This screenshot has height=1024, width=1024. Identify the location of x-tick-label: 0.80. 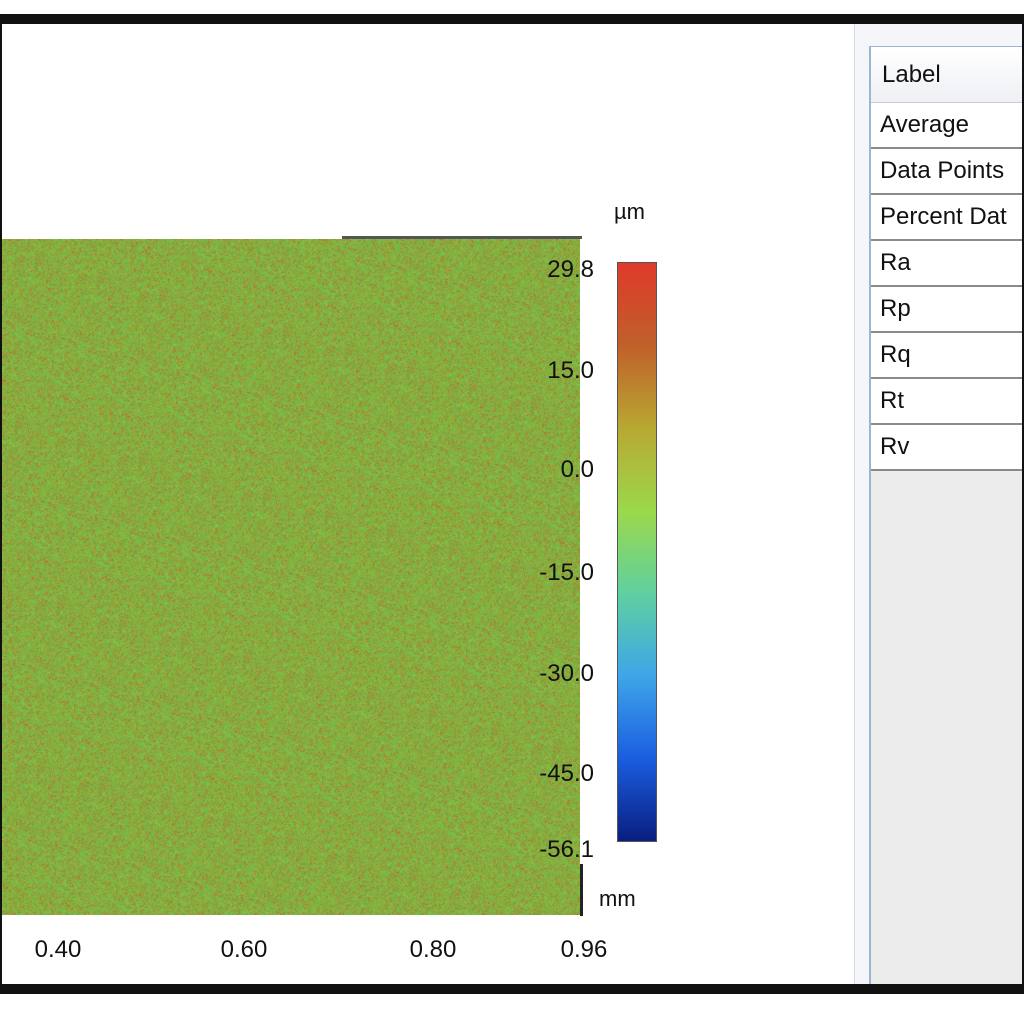
(433, 949).